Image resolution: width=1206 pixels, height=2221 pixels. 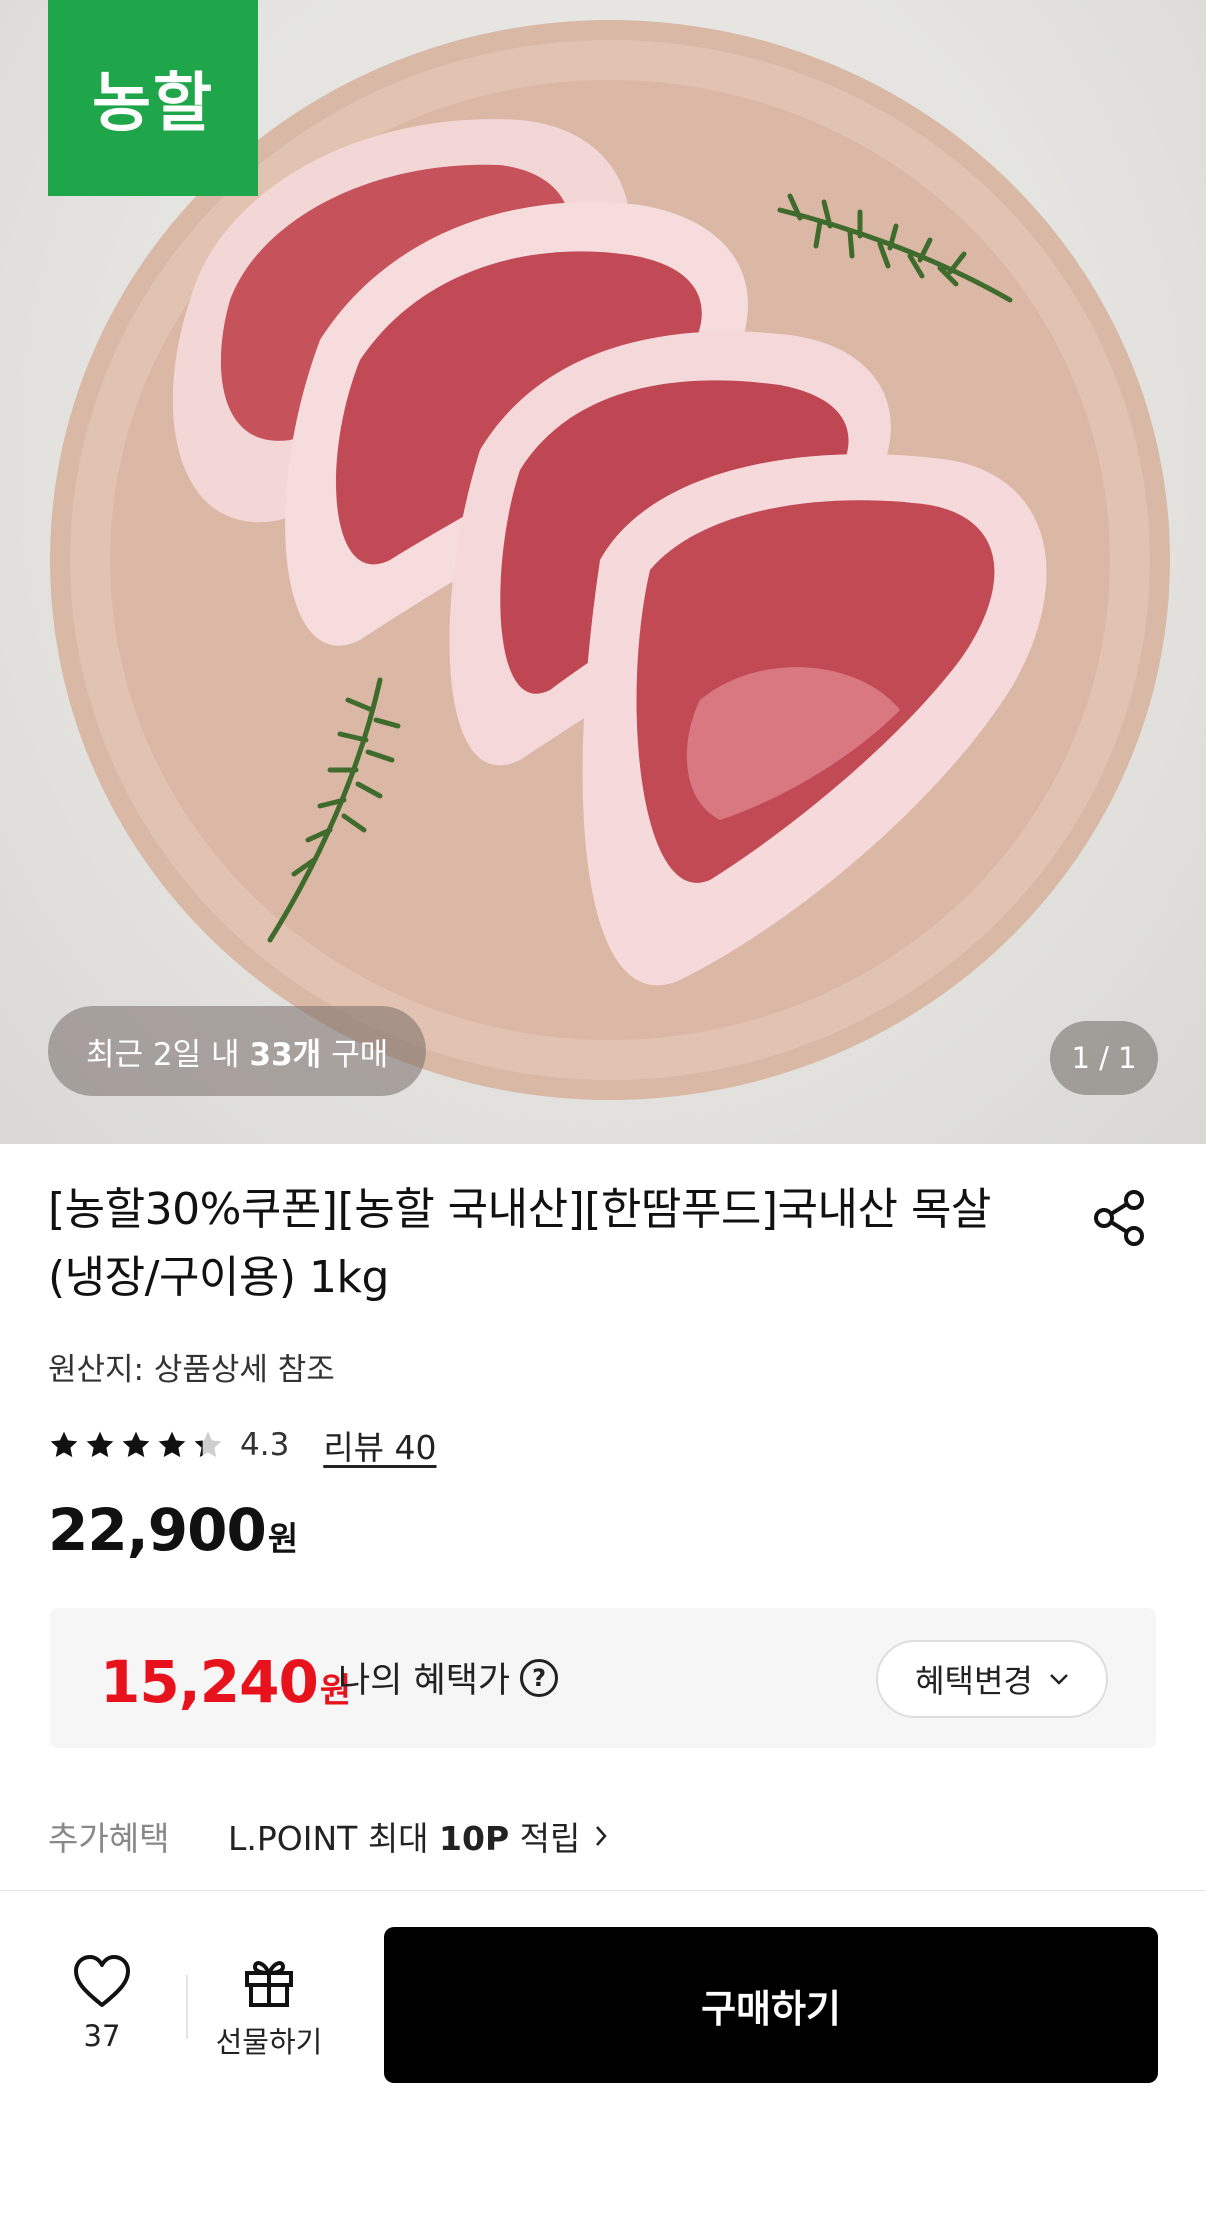 I want to click on share-button, so click(x=1120, y=1218).